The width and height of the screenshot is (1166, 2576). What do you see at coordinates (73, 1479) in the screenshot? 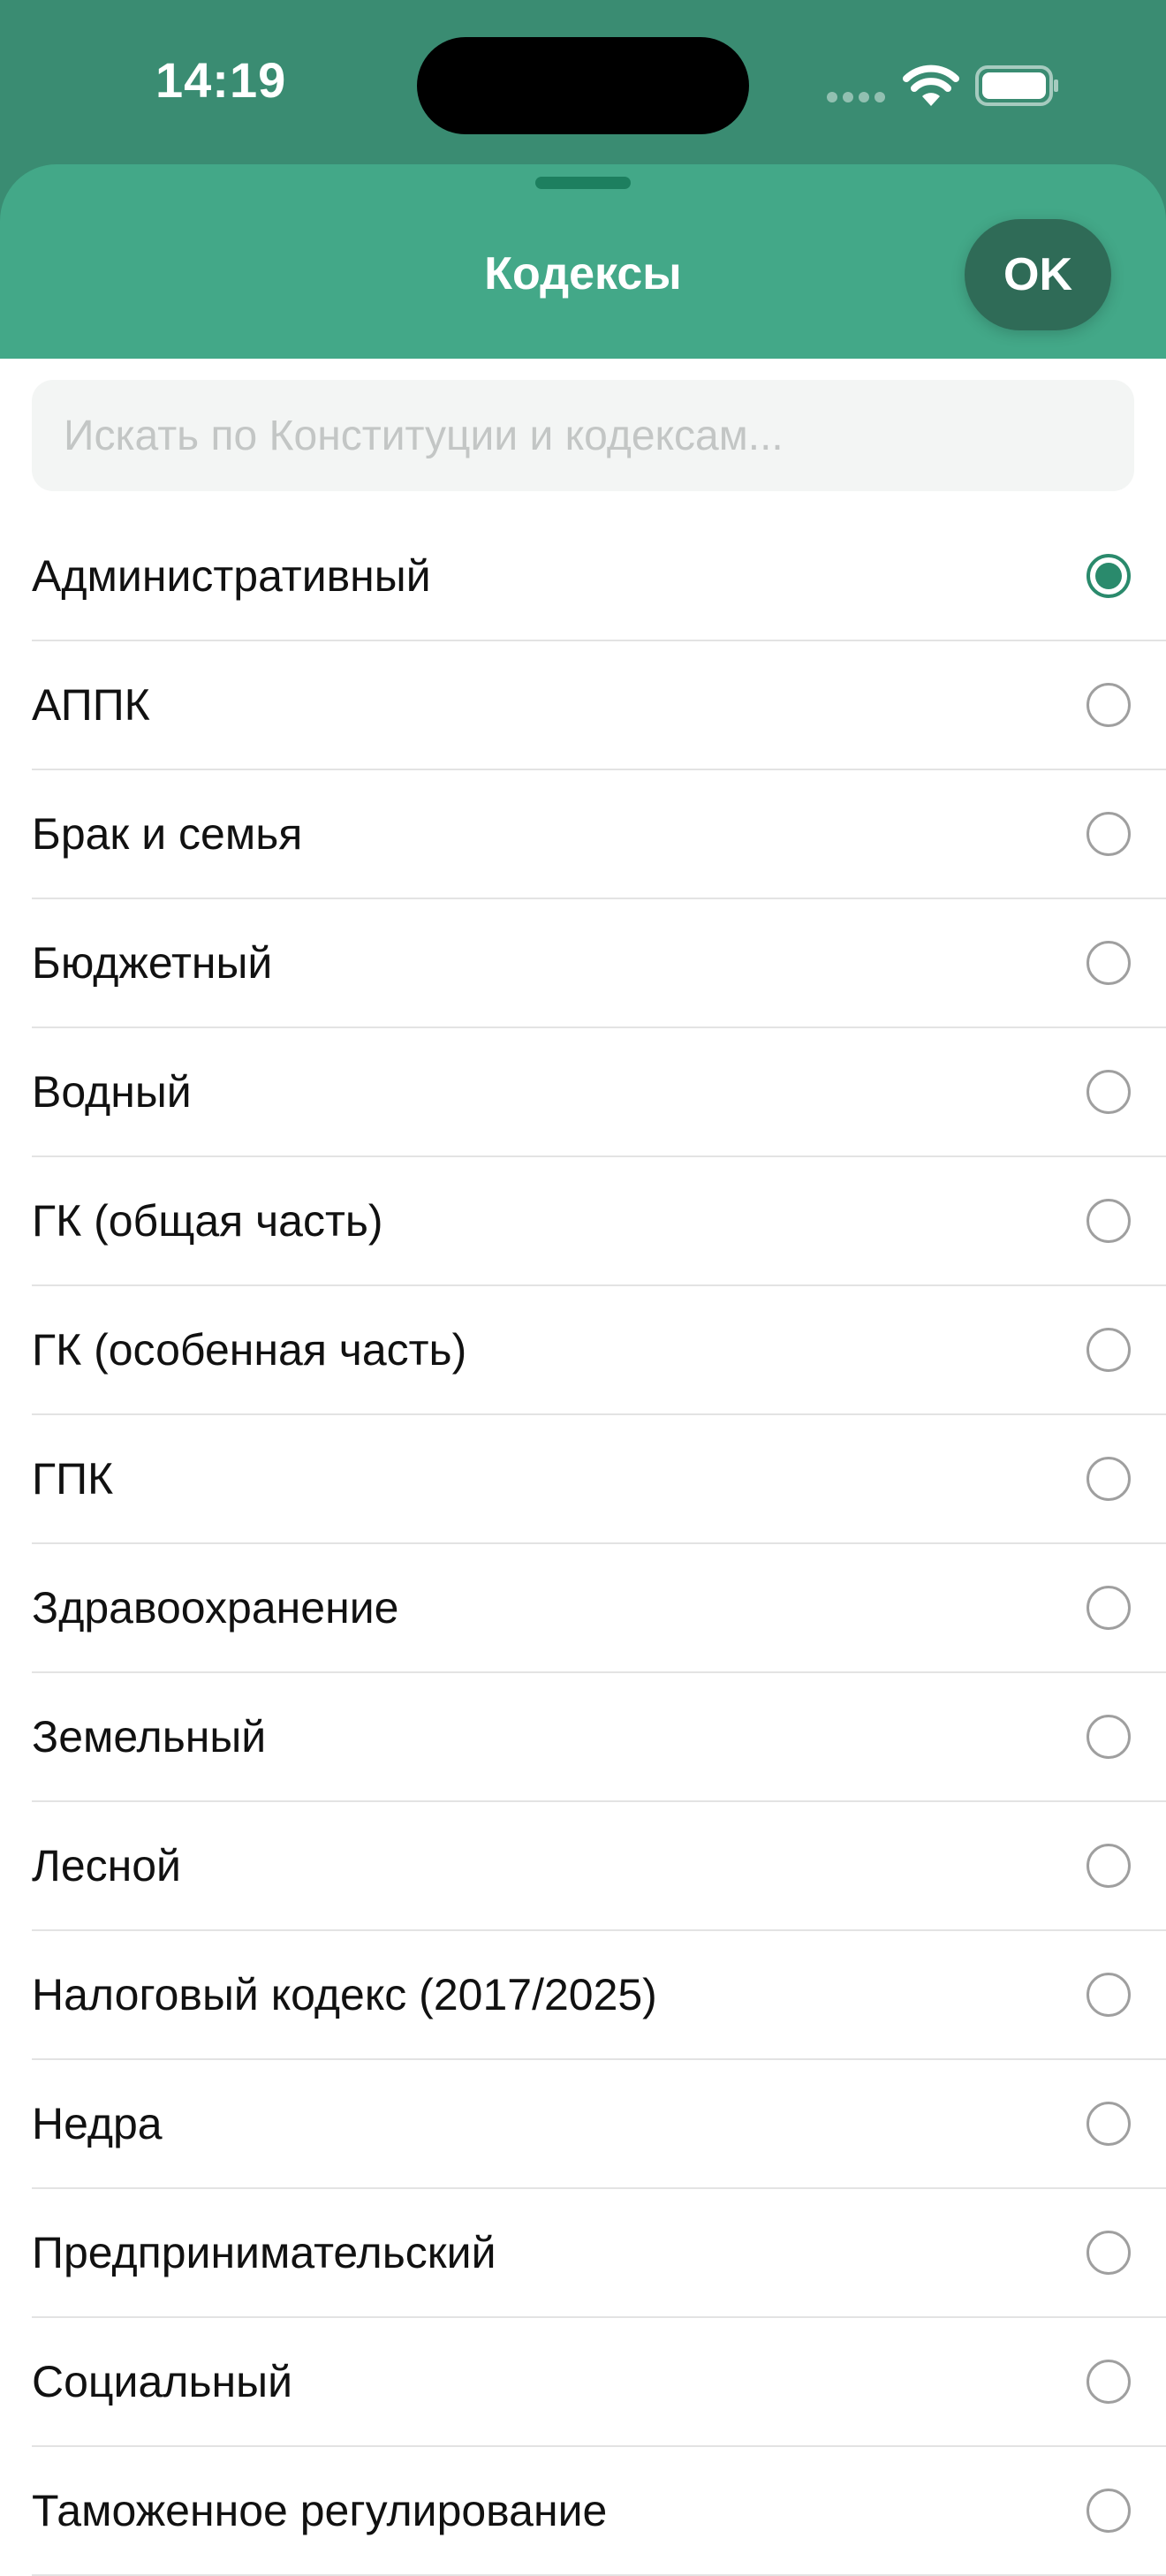
I see `code-label: ГПК` at bounding box center [73, 1479].